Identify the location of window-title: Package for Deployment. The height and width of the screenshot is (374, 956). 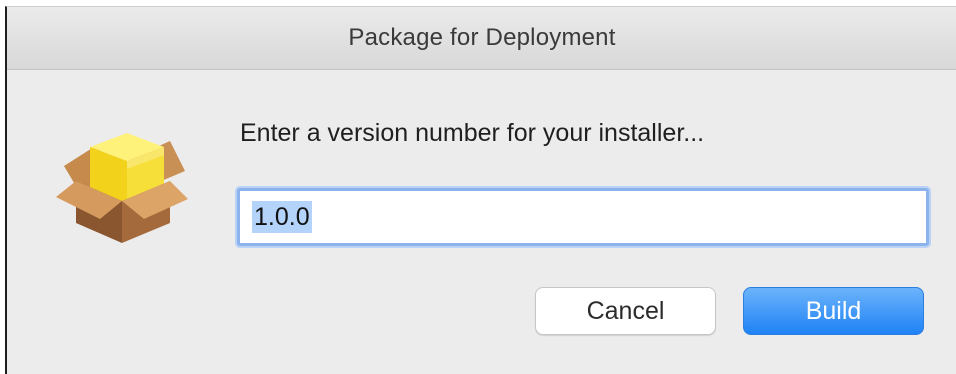
(482, 37).